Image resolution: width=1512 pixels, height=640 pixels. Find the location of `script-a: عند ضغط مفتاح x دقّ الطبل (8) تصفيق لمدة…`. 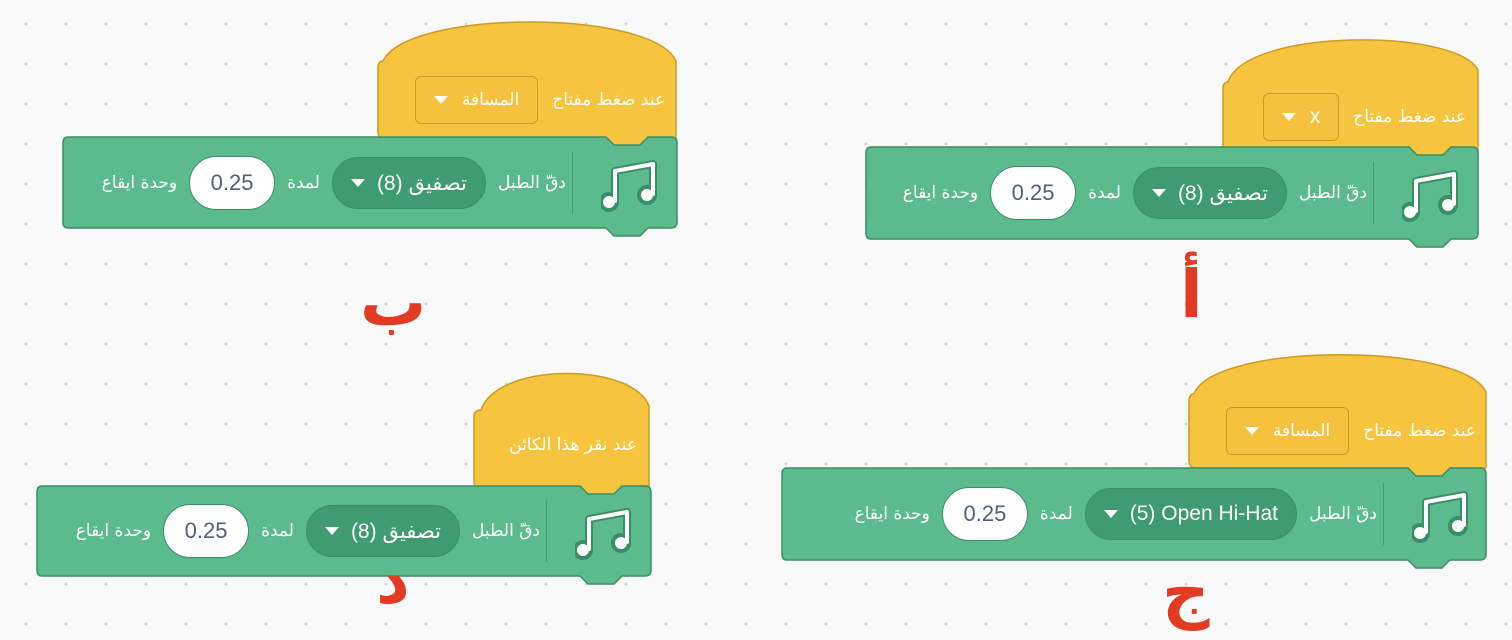

script-a: عند ضغط مفتاح x دقّ الطبل (8) تصفيق لمدة… is located at coordinates (1172, 146).